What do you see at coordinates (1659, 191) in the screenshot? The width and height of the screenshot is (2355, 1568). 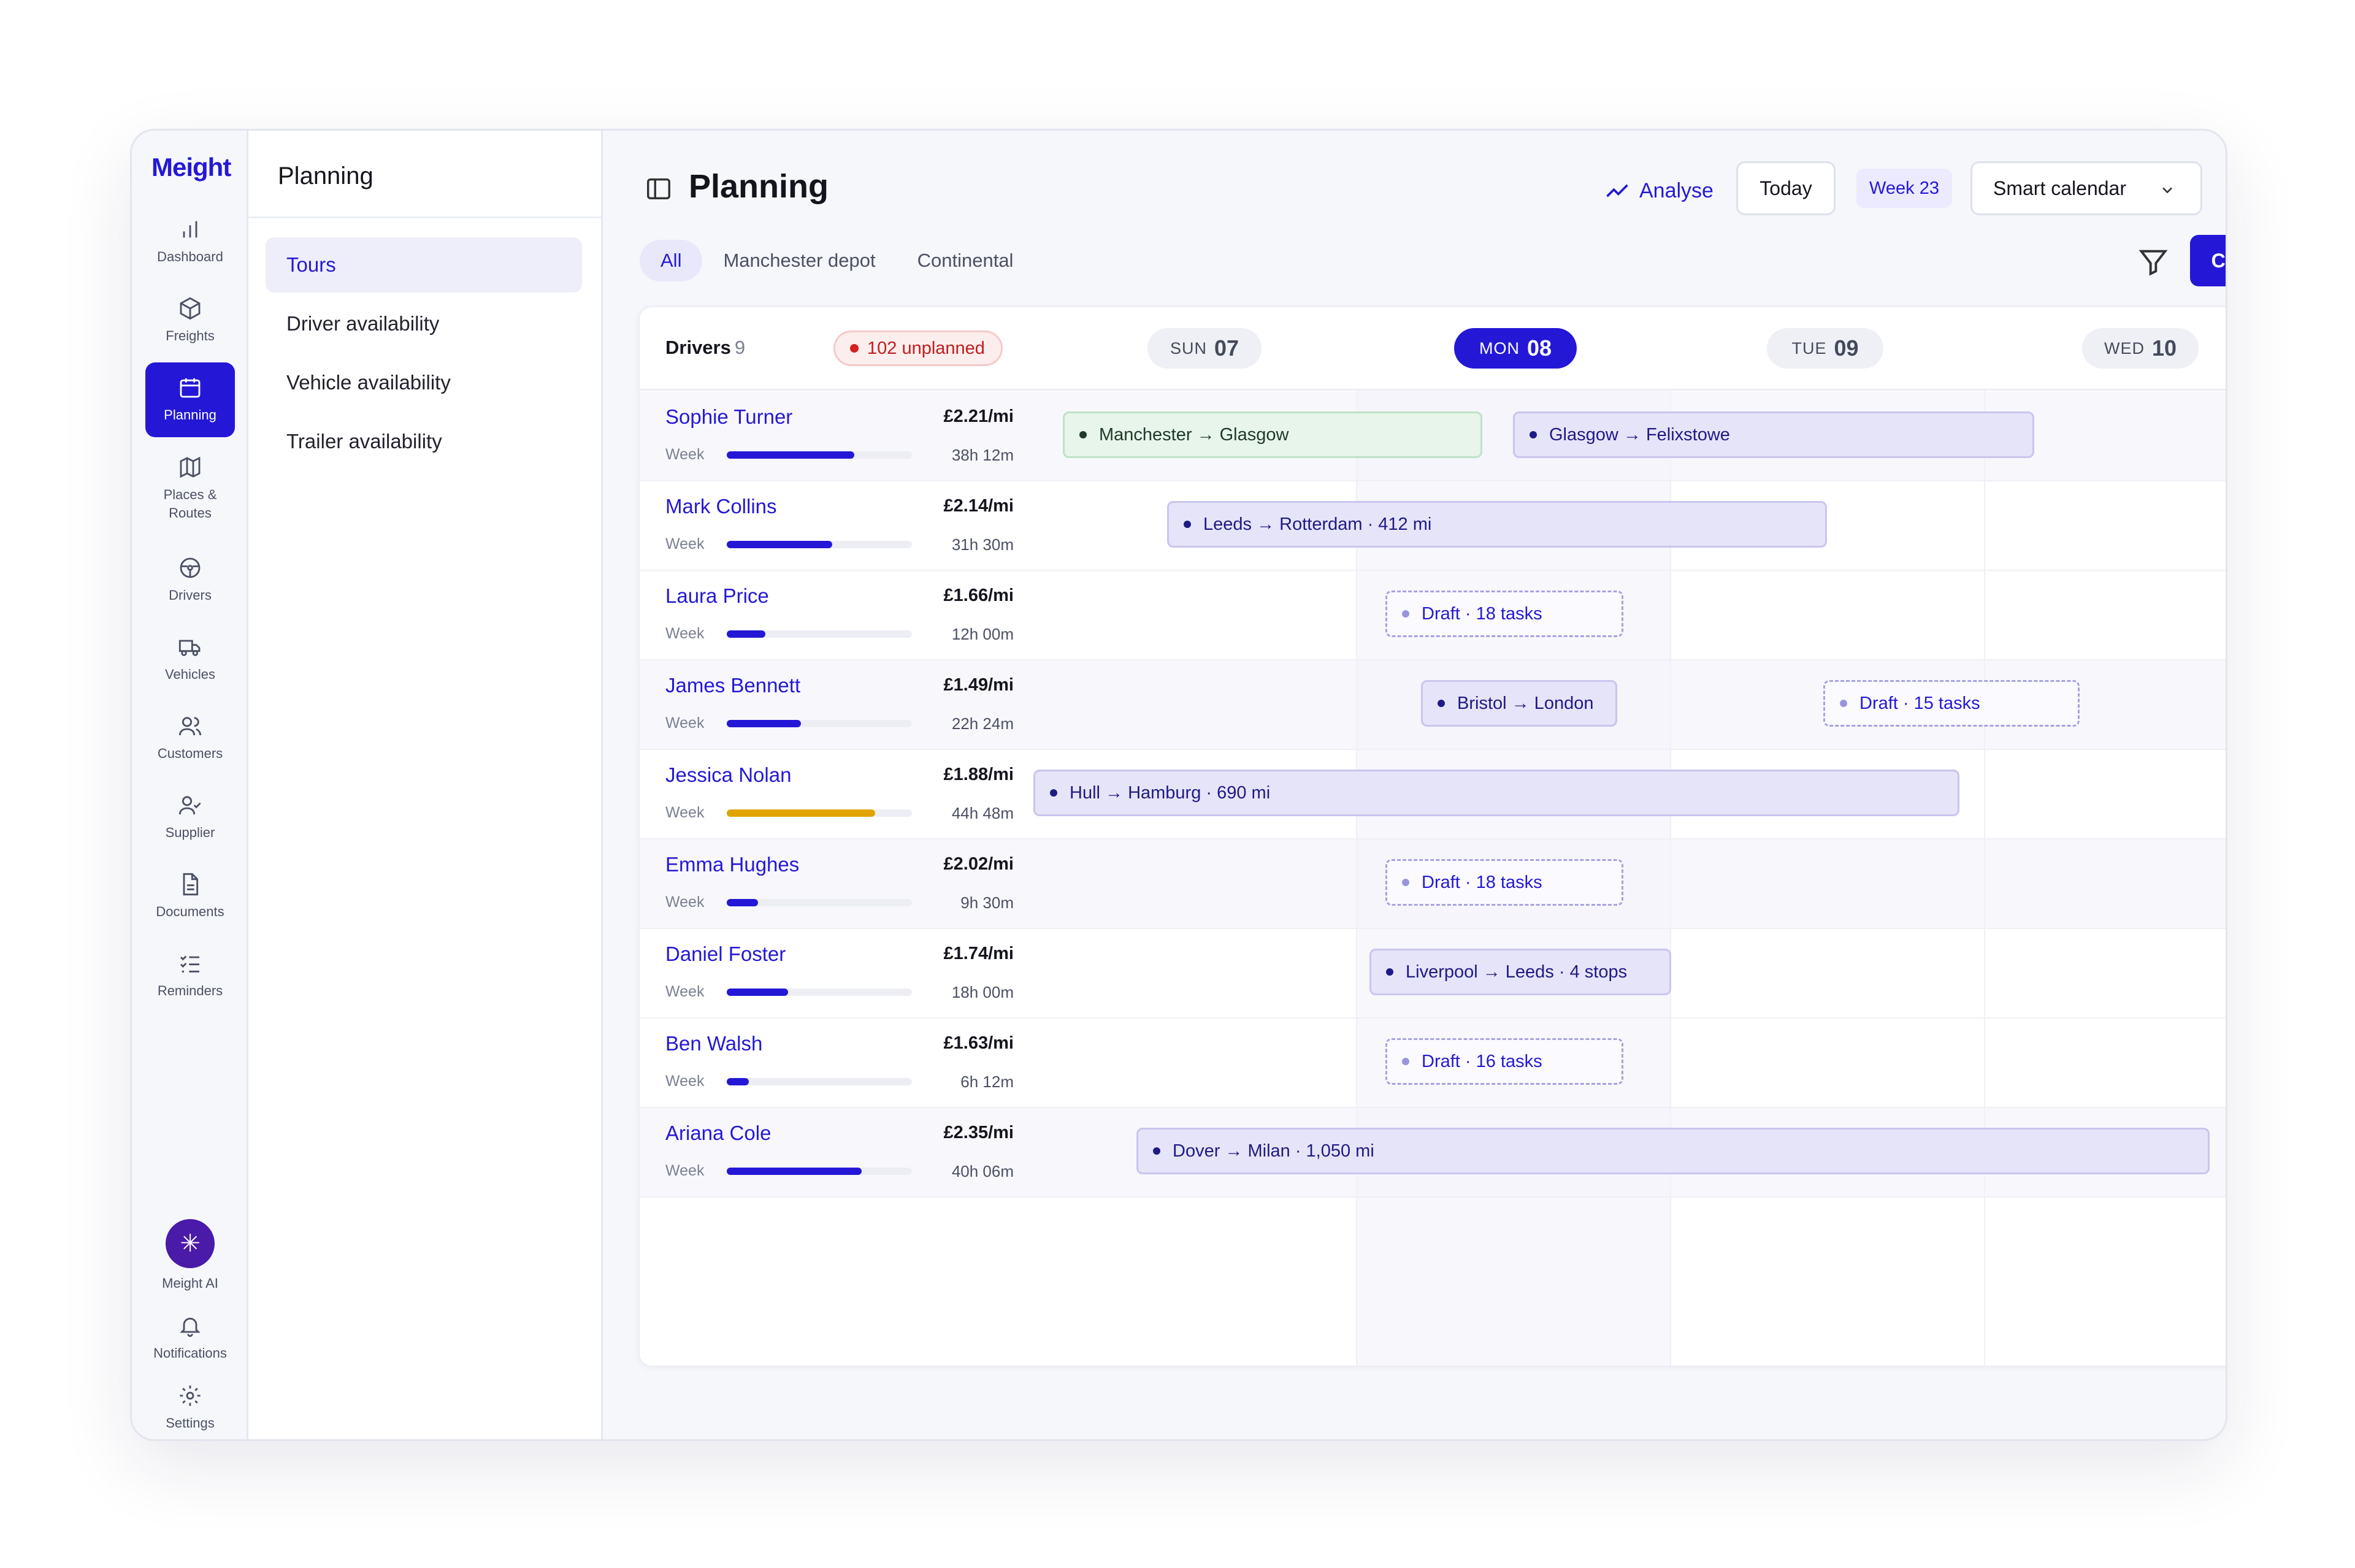 I see `analyse-button: Analyse` at bounding box center [1659, 191].